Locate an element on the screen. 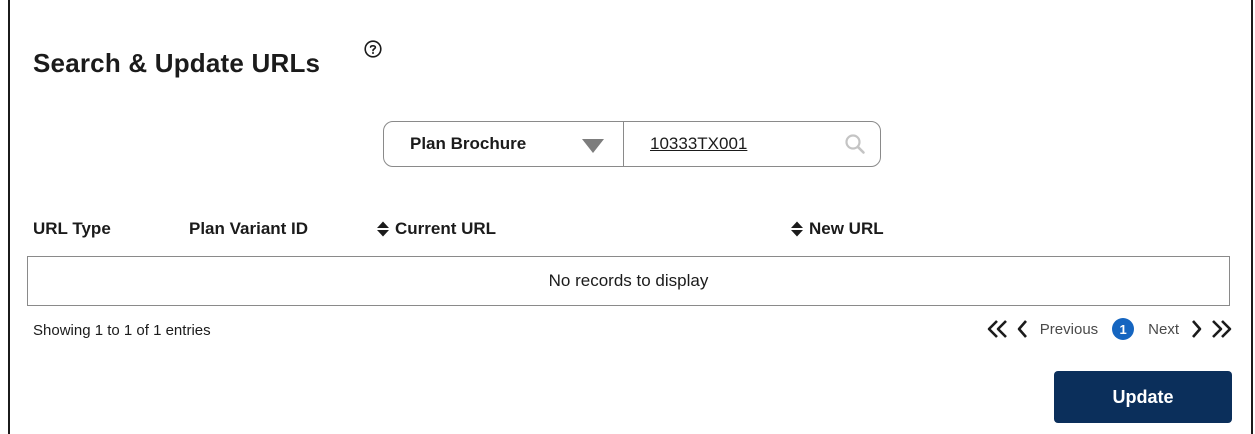  empty-table-message: No records to display is located at coordinates (628, 281).